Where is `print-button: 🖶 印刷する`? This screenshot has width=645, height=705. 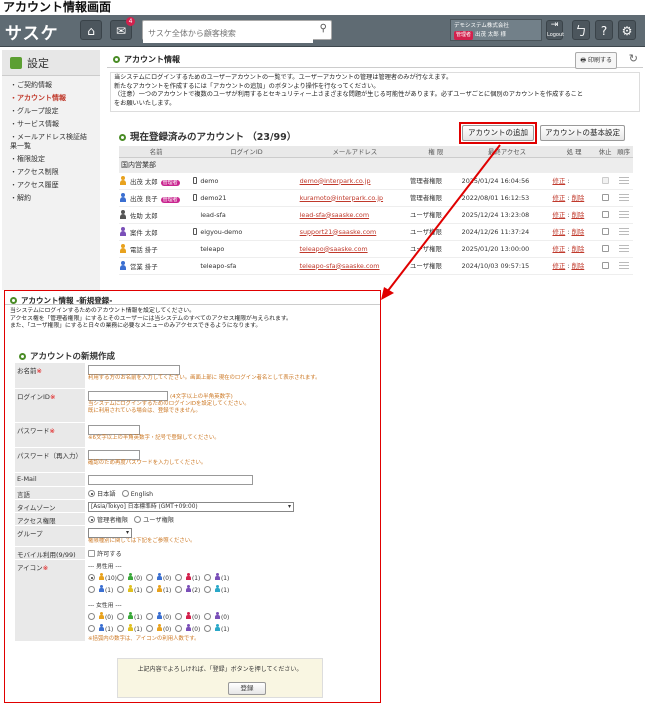 print-button: 🖶 印刷する is located at coordinates (596, 60).